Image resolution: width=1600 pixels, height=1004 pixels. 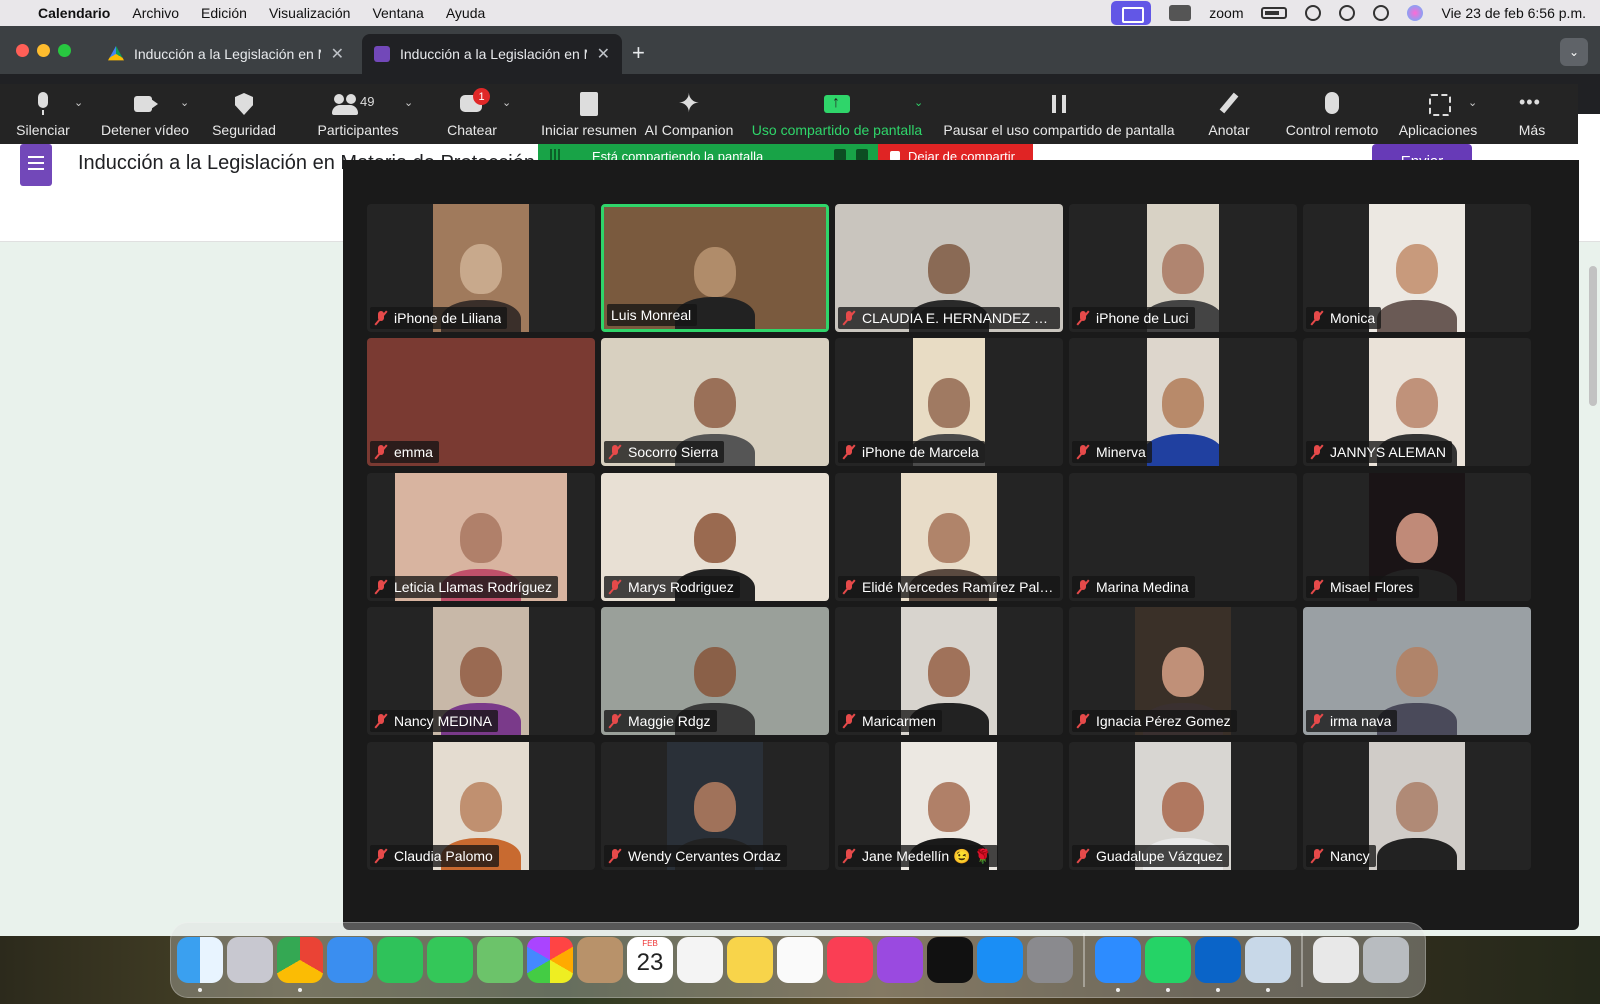 What do you see at coordinates (1386, 960) in the screenshot?
I see `trash-icon` at bounding box center [1386, 960].